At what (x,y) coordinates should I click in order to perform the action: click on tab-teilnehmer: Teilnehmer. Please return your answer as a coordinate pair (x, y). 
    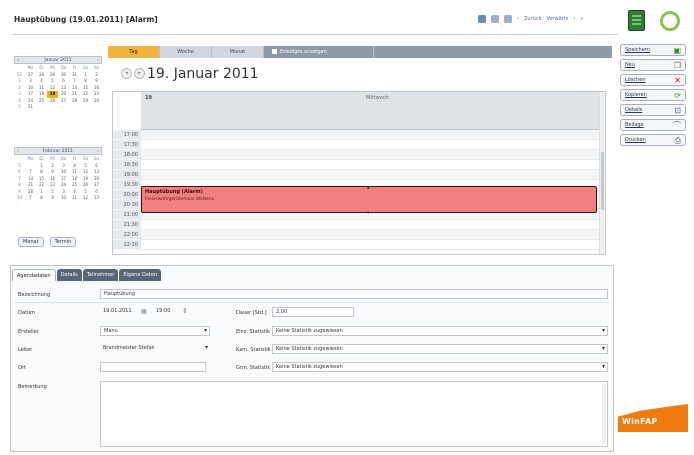
    Looking at the image, I should click on (100, 275).